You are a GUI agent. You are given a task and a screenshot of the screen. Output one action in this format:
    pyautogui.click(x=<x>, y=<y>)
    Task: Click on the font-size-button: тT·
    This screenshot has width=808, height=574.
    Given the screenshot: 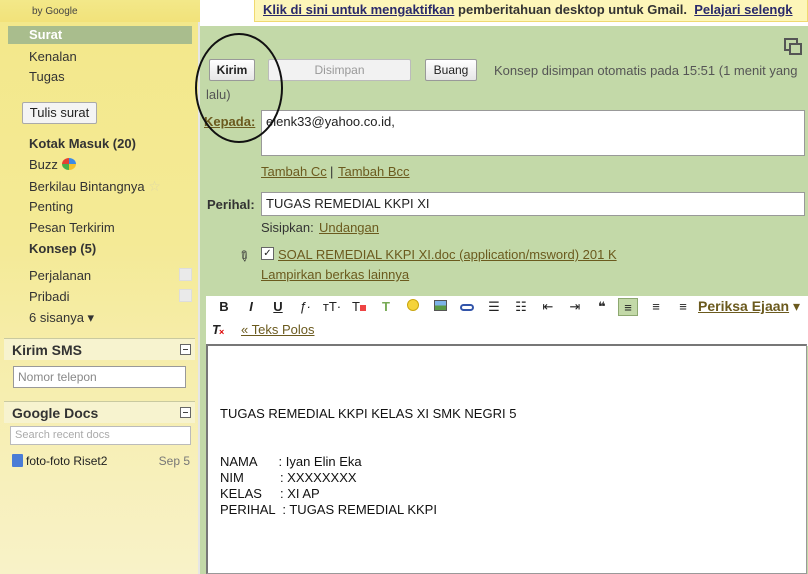 What is the action you would take?
    pyautogui.click(x=332, y=307)
    